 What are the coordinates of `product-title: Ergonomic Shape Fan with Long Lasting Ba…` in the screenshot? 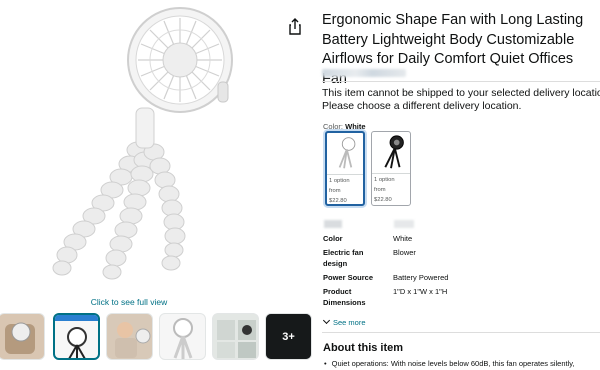 It's located at (453, 49).